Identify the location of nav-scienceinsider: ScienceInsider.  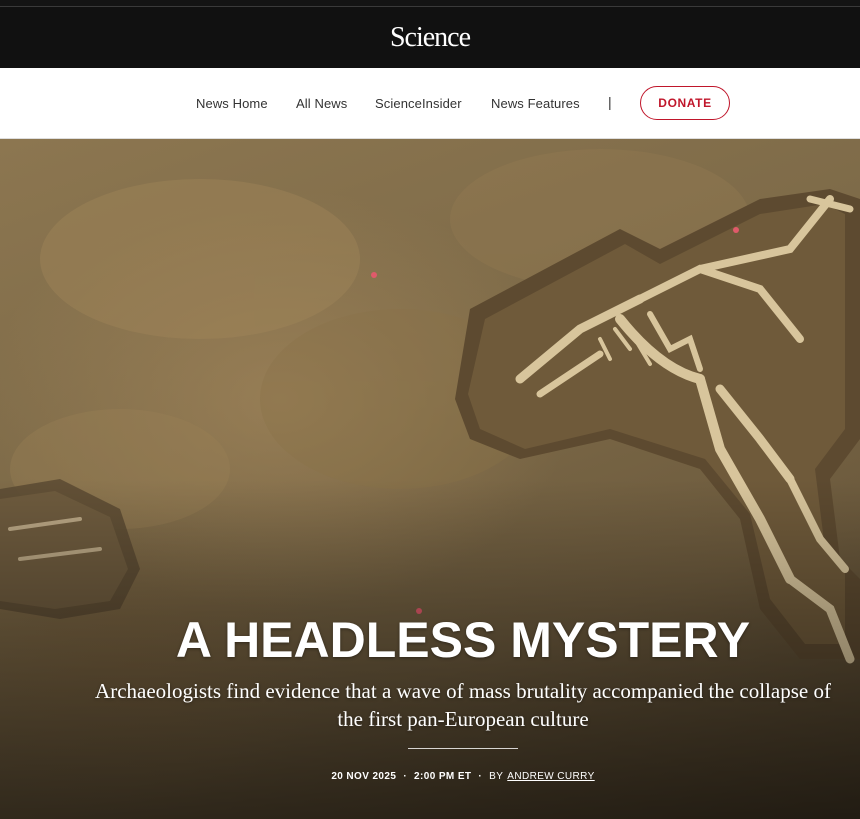
(418, 103).